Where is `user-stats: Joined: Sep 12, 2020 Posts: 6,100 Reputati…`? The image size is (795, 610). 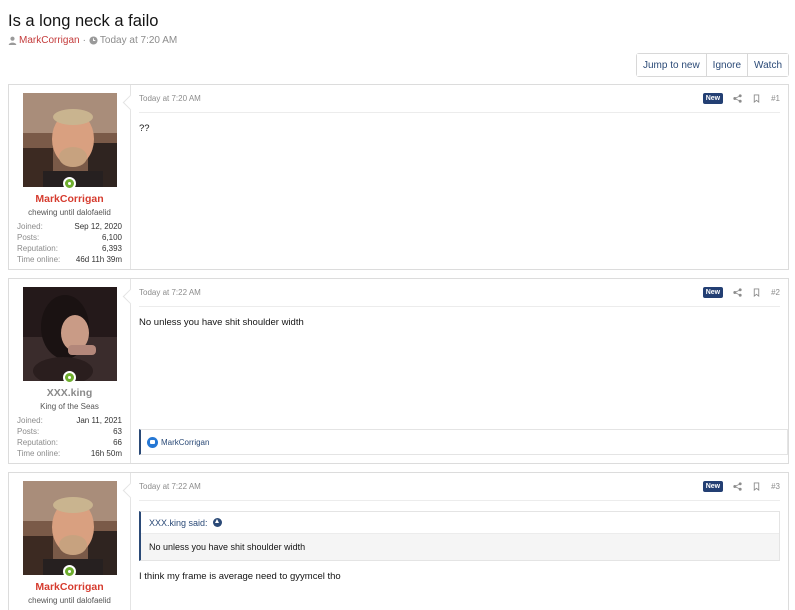
user-stats: Joined: Sep 12, 2020 Posts: 6,100 Reputati… is located at coordinates (69, 243).